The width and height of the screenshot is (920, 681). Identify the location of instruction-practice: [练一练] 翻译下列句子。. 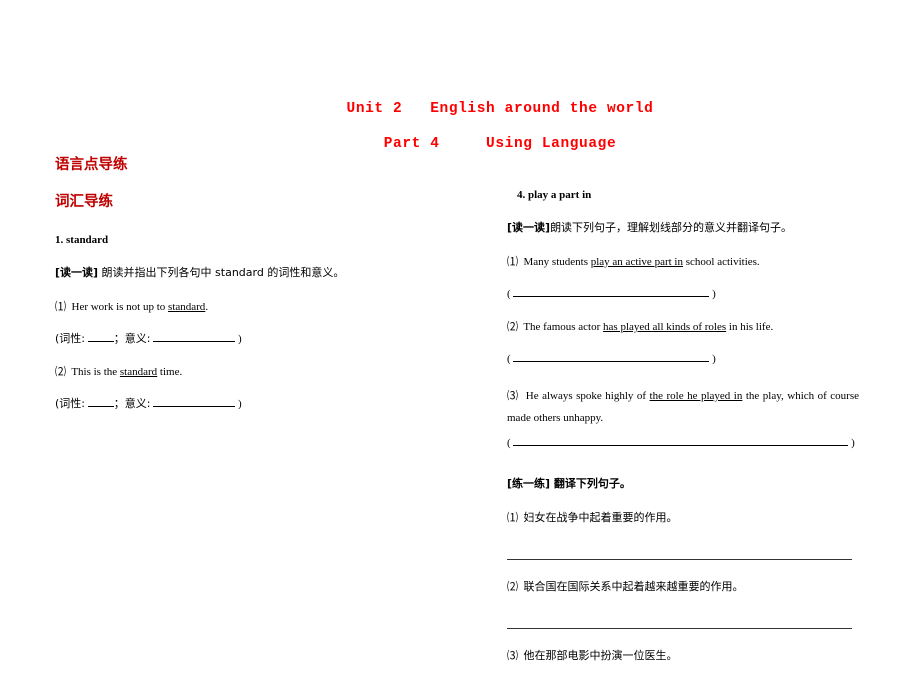
(683, 484).